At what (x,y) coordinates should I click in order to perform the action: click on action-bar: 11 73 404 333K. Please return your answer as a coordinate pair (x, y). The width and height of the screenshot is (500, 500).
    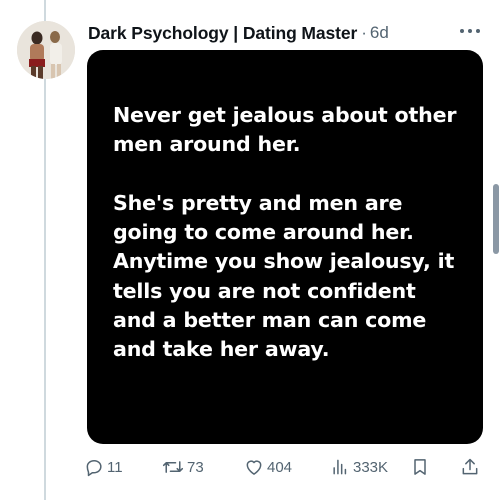
    Looking at the image, I should click on (284, 467).